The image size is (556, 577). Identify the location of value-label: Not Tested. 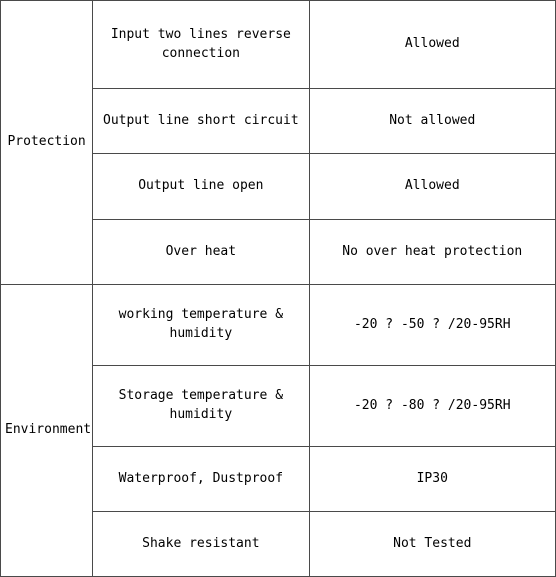
(432, 544).